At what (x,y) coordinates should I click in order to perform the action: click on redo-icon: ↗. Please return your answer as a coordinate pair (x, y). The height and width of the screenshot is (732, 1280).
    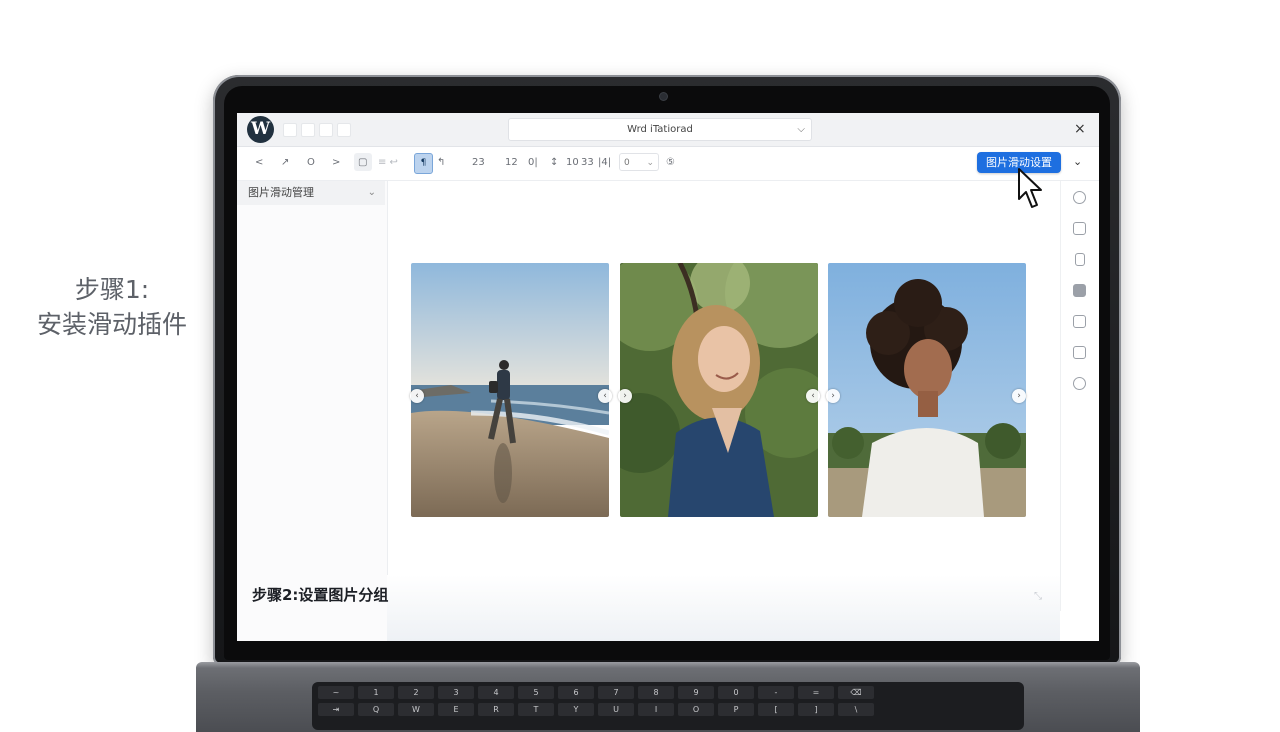
    Looking at the image, I should click on (285, 163).